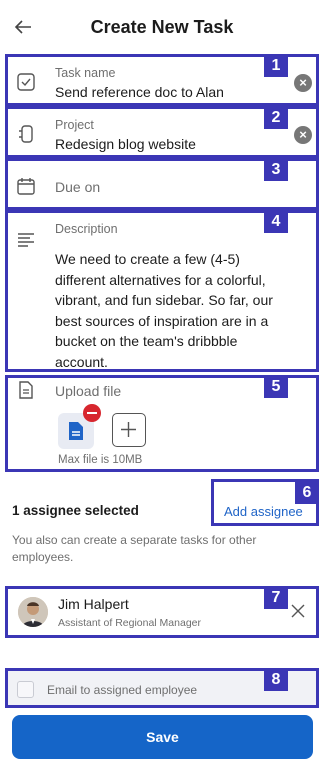 The width and height of the screenshot is (324, 768). I want to click on annotation-badge-6: 6, so click(307, 493).